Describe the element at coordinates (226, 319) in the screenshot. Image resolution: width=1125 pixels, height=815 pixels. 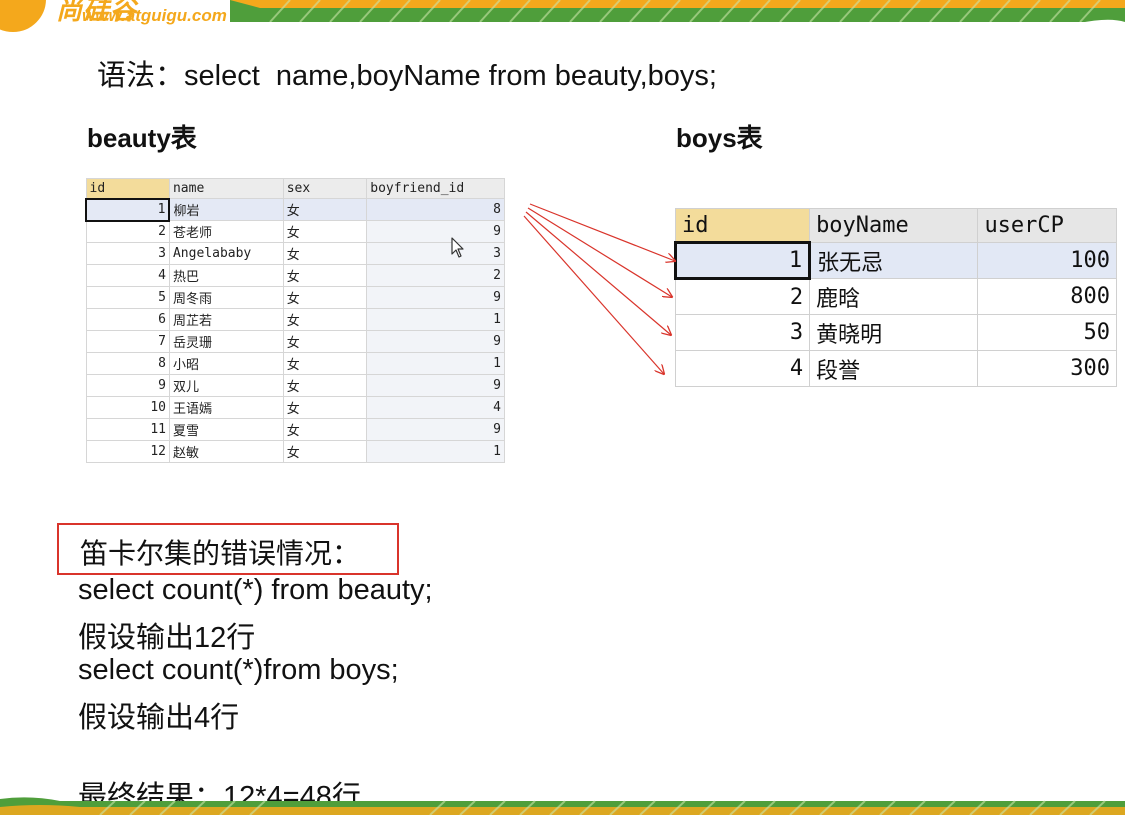
I see `cell-name: 周芷若` at that location.